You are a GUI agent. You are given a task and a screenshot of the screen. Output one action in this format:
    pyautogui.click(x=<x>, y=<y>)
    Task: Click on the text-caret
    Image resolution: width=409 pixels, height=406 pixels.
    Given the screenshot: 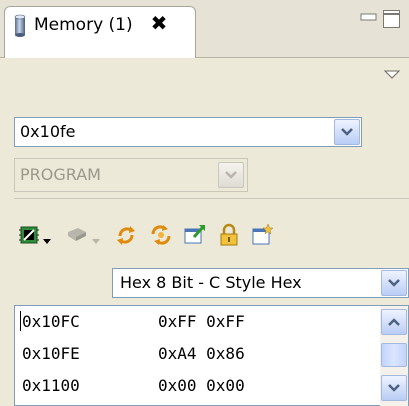 What is the action you would take?
    pyautogui.click(x=20, y=321)
    